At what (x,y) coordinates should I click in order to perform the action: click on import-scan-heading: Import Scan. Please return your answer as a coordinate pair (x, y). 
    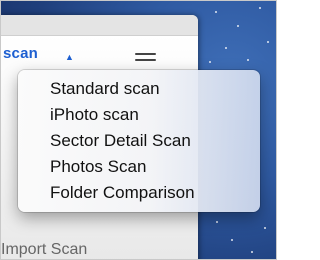
    Looking at the image, I should click on (44, 249).